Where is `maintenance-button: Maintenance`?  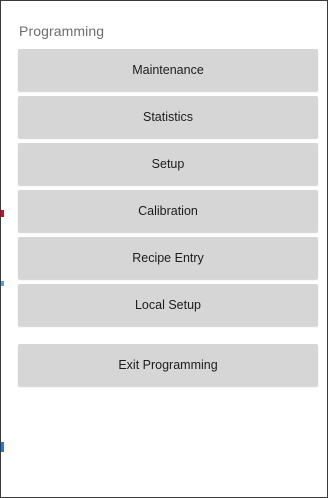 maintenance-button: Maintenance is located at coordinates (168, 70).